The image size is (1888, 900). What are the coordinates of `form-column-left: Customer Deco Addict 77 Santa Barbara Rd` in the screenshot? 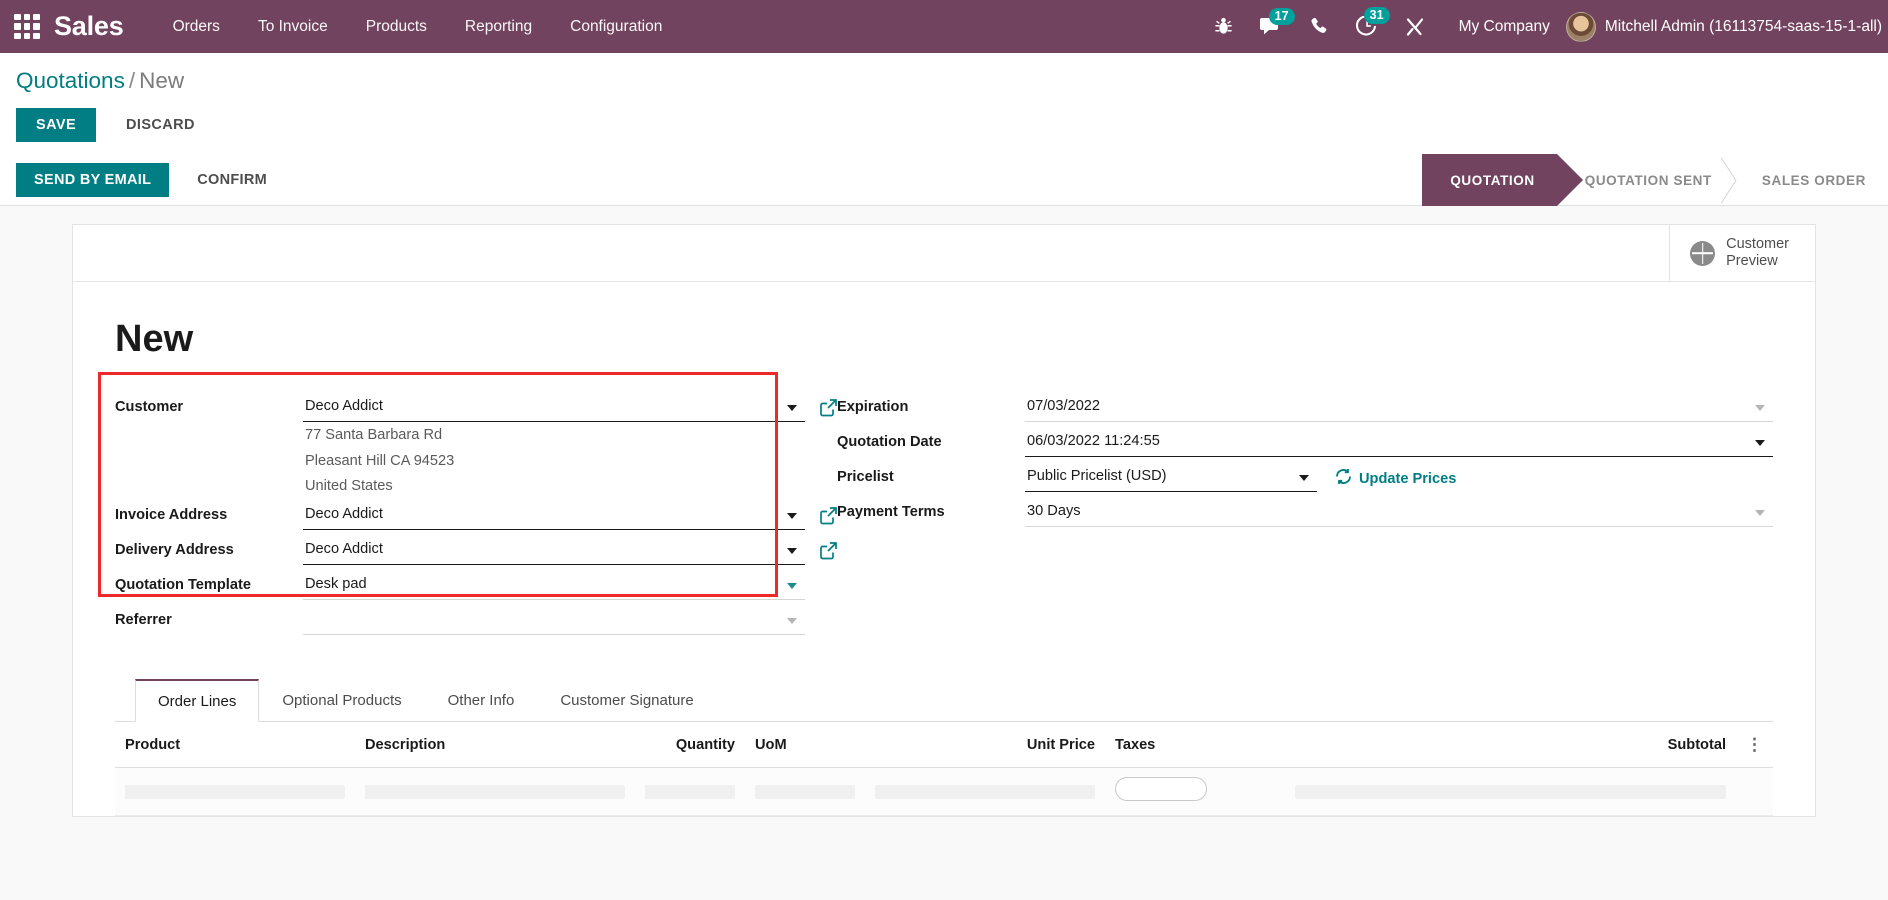 It's located at (467, 505).